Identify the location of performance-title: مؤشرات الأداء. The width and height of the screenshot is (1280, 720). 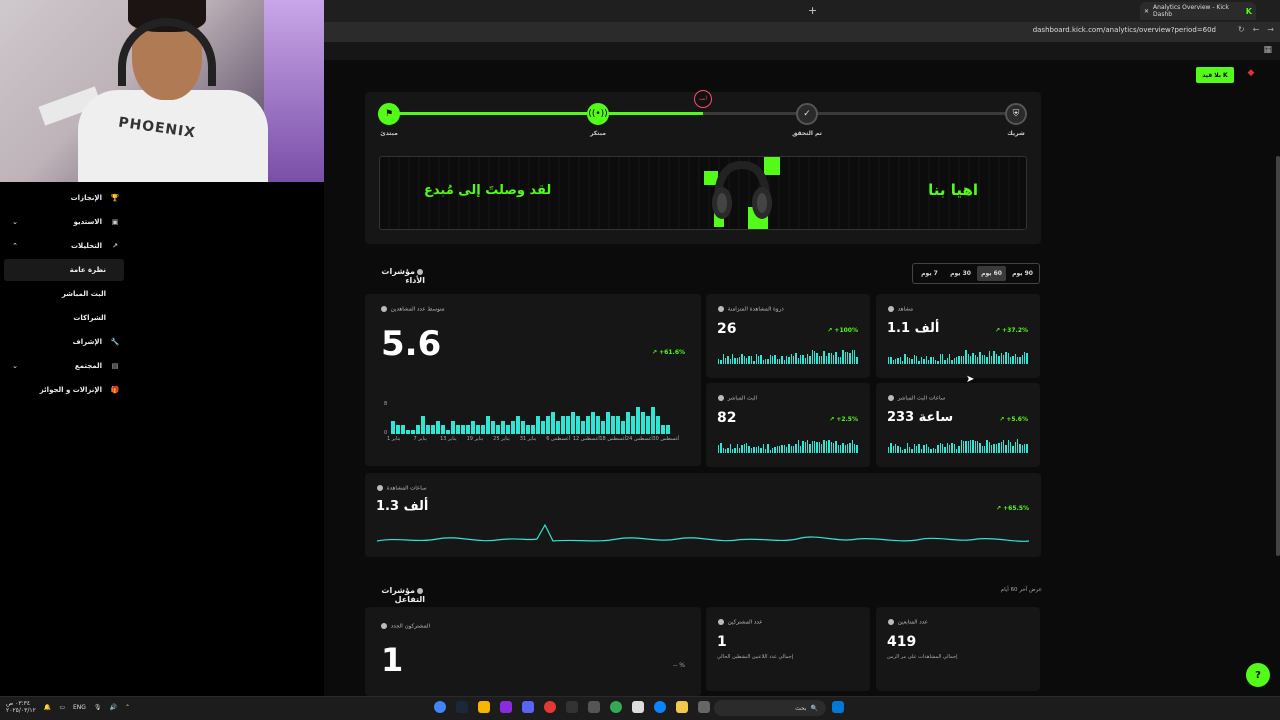
(395, 276).